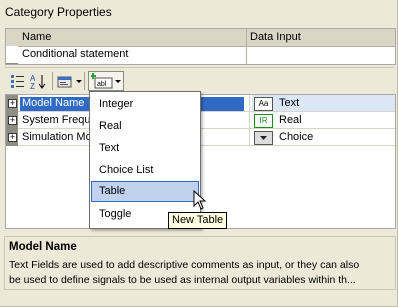 The height and width of the screenshot is (307, 398). I want to click on menu-item-label: Real, so click(110, 126).